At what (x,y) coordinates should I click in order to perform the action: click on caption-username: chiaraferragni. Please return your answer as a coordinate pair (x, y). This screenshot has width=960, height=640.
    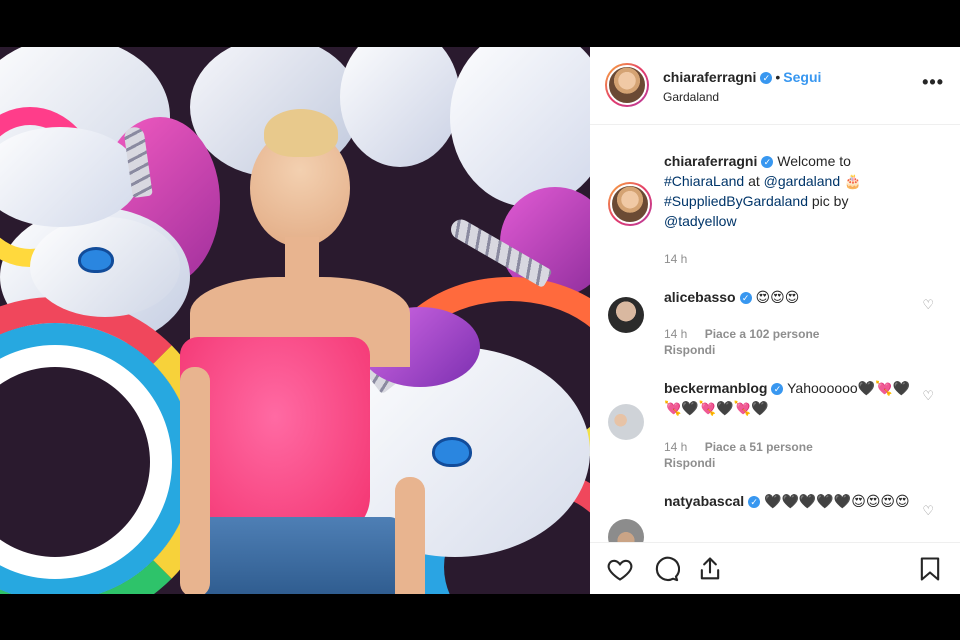
    Looking at the image, I should click on (710, 161).